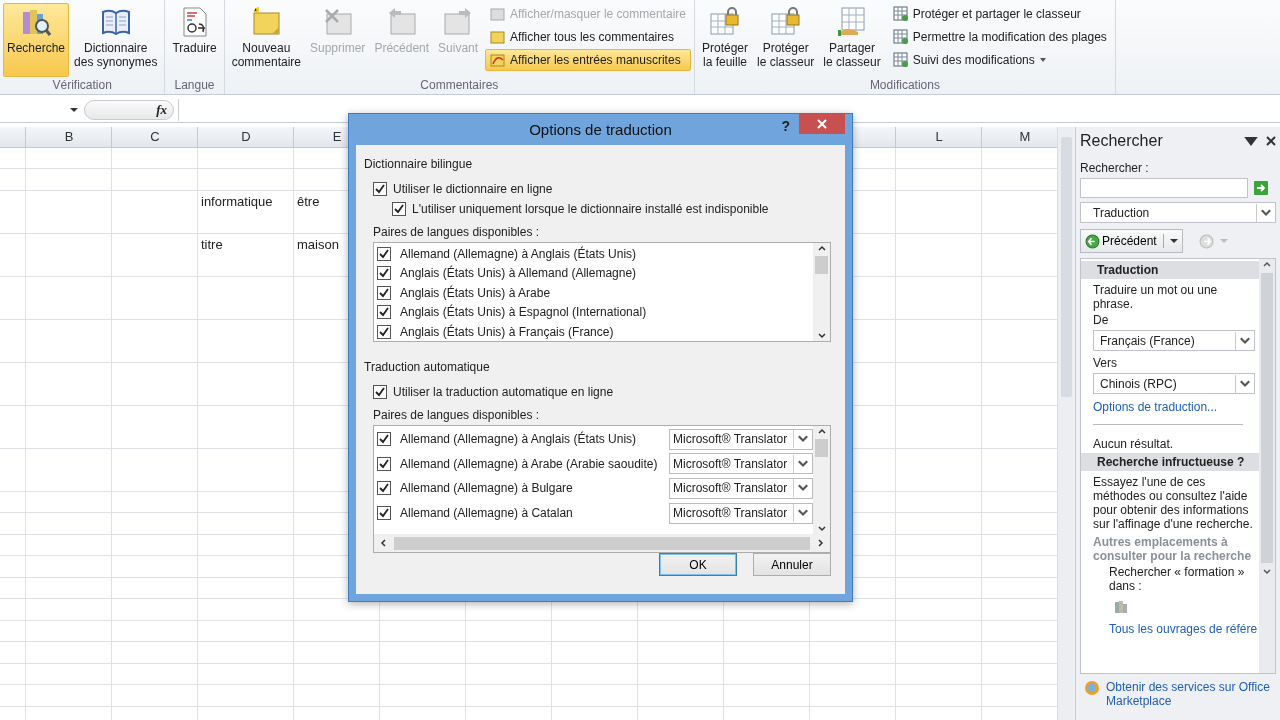 The image size is (1280, 720). What do you see at coordinates (1182, 629) in the screenshot?
I see `reference-link: Tous les ouvrages de référe` at bounding box center [1182, 629].